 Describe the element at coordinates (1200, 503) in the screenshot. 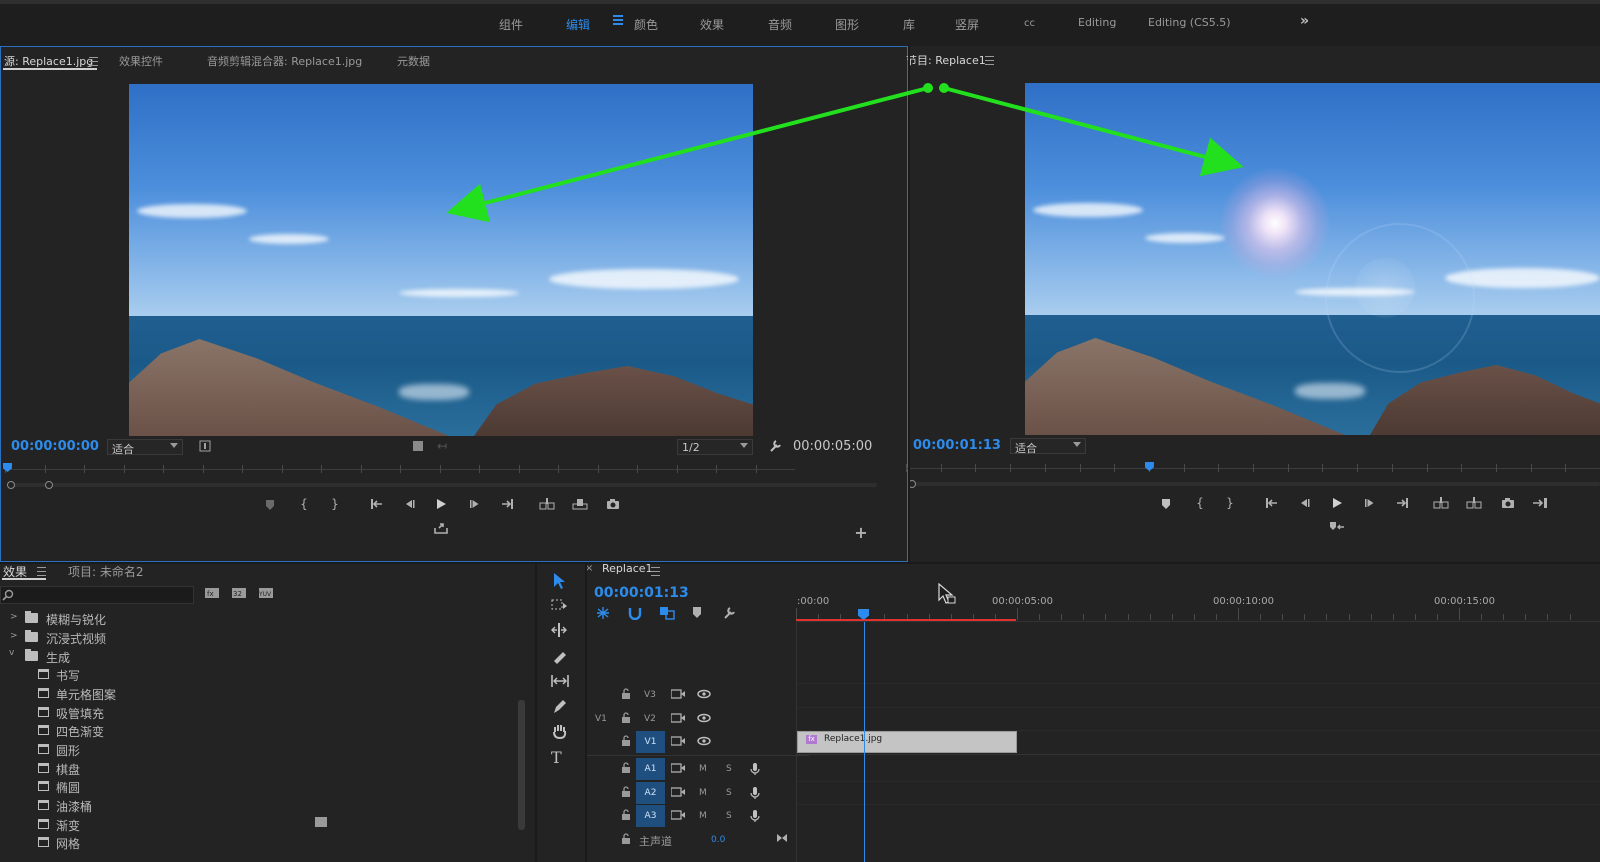

I see `mark-in-icon: {` at that location.